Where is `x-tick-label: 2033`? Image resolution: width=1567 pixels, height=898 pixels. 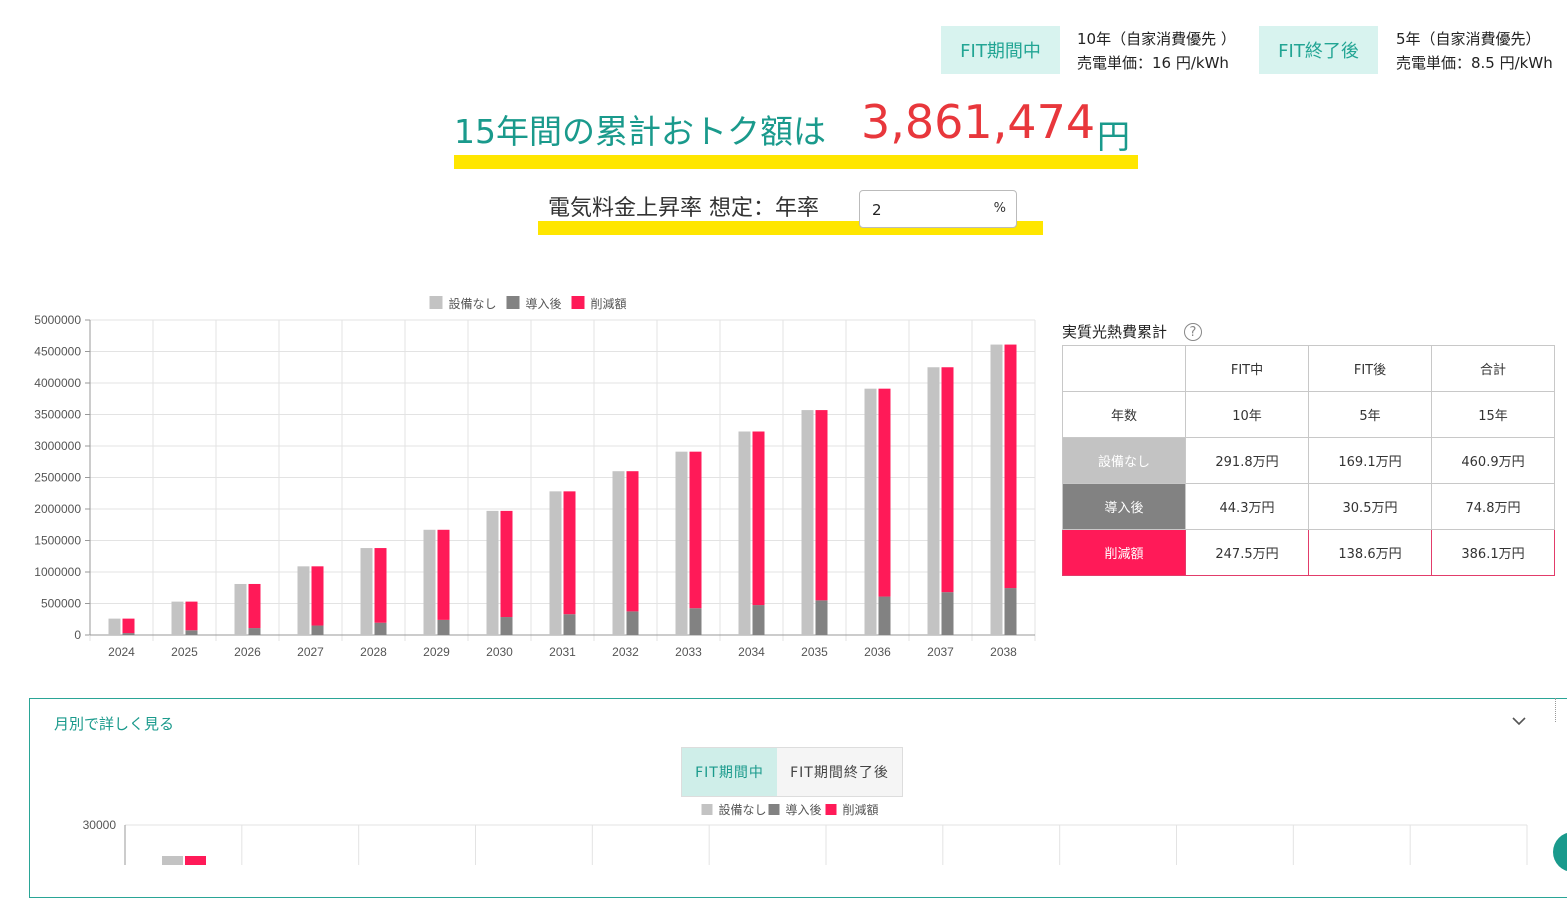 x-tick-label: 2033 is located at coordinates (688, 652).